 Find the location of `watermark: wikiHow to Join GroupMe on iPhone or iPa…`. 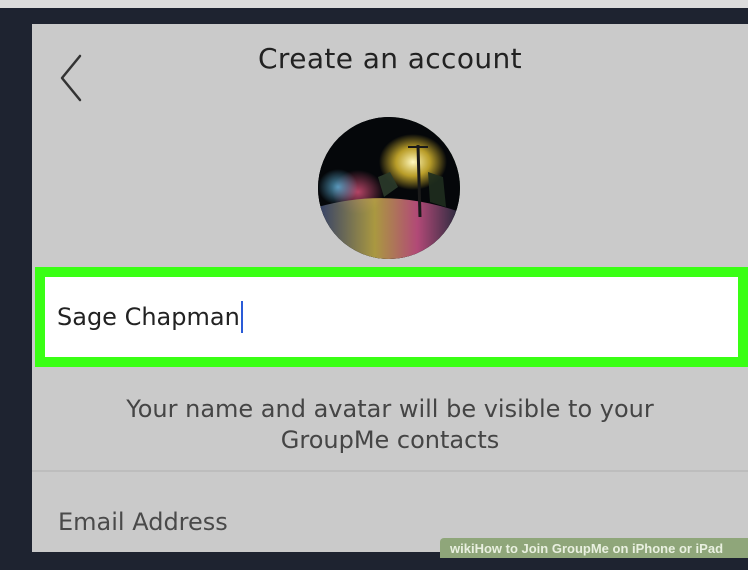

watermark: wikiHow to Join GroupMe on iPhone or iPa… is located at coordinates (594, 548).